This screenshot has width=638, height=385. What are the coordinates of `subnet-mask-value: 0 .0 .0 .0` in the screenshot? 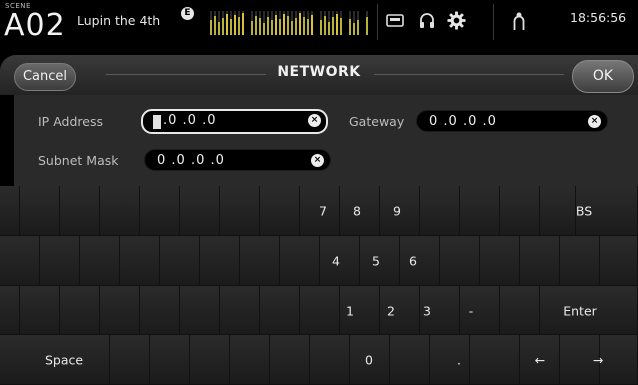 It's located at (191, 160).